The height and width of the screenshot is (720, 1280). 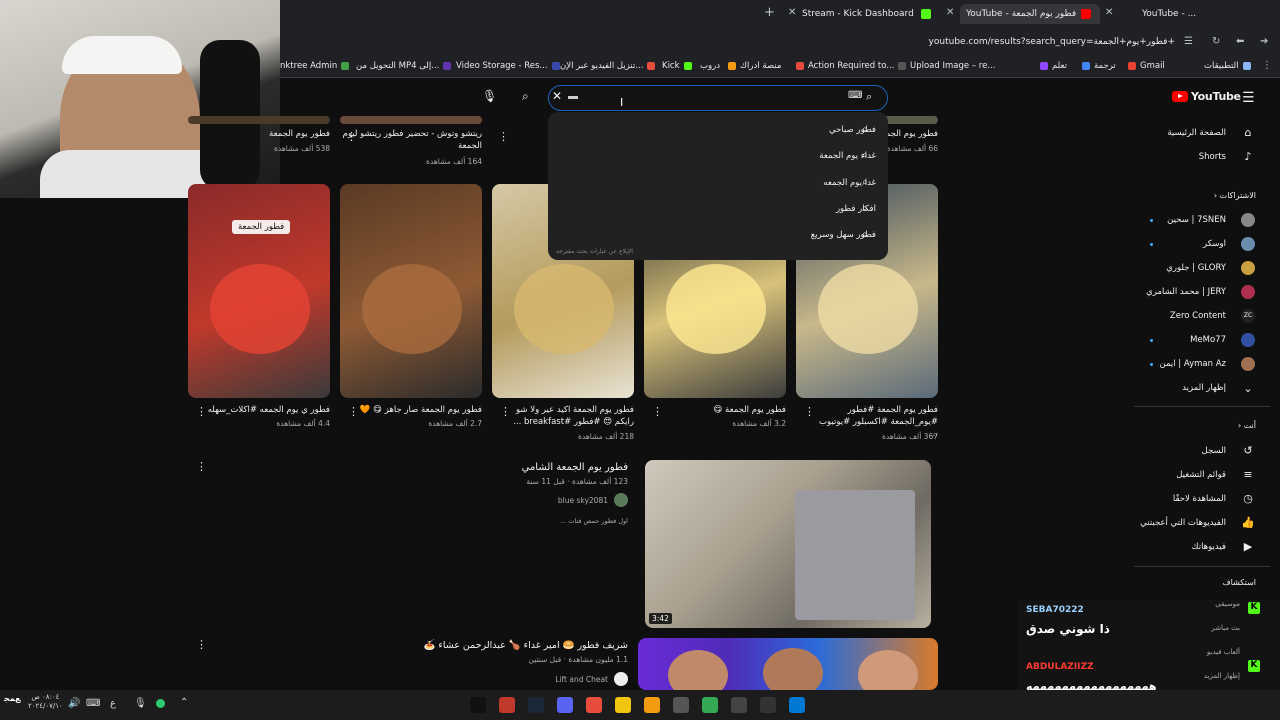 I want to click on suggestion-item: فطور سهل وسريع, so click(x=843, y=235).